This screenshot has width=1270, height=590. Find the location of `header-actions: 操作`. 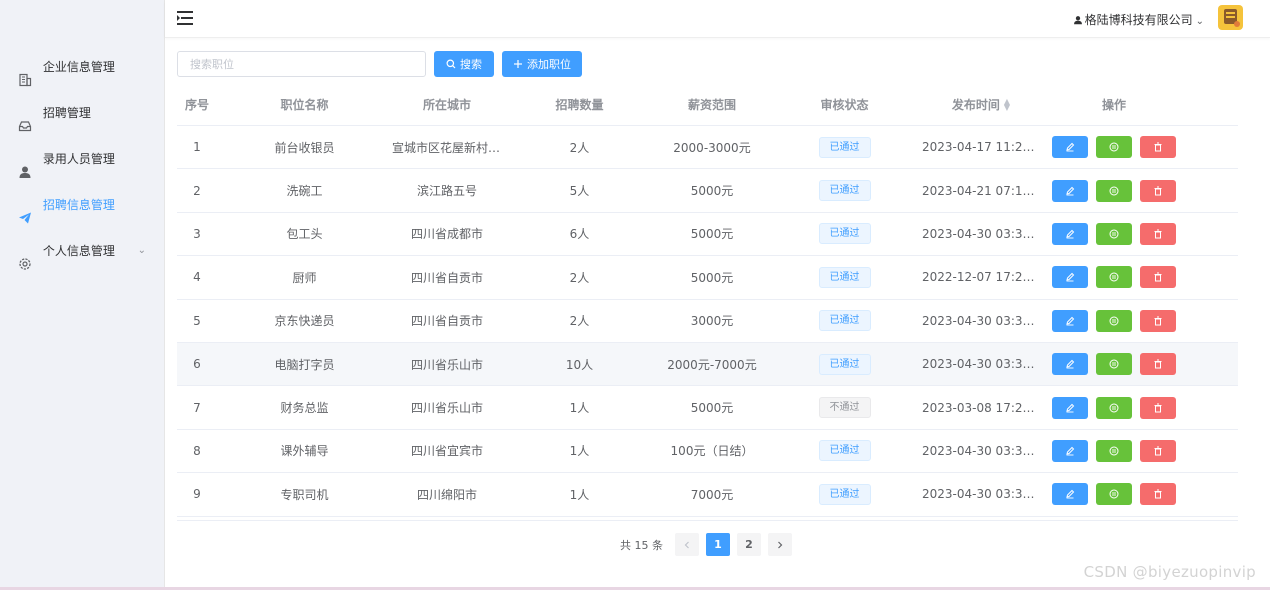

header-actions: 操作 is located at coordinates (1113, 104).